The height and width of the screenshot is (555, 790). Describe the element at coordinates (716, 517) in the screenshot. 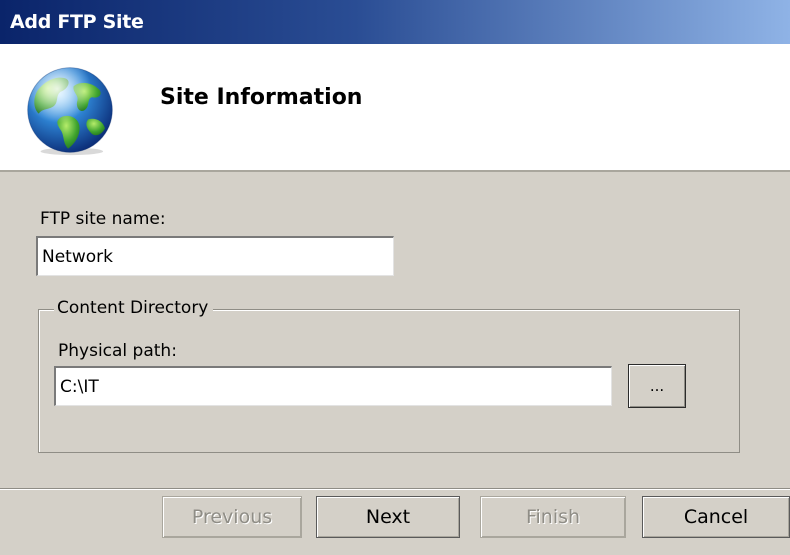

I see `cancel-button: Cancel` at that location.